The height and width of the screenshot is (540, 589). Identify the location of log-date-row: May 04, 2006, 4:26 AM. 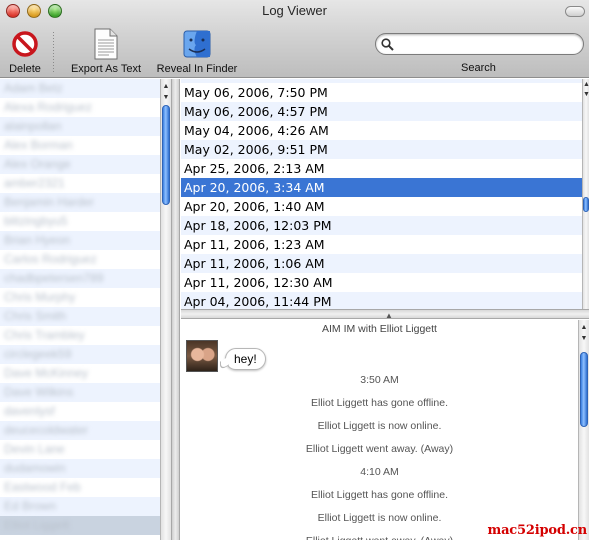
(381, 130).